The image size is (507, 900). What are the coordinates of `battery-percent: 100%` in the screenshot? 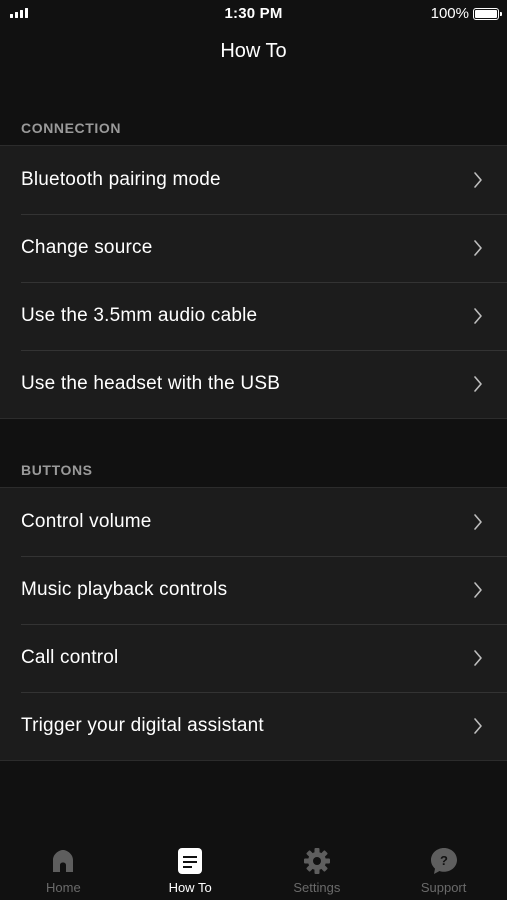 It's located at (449, 13).